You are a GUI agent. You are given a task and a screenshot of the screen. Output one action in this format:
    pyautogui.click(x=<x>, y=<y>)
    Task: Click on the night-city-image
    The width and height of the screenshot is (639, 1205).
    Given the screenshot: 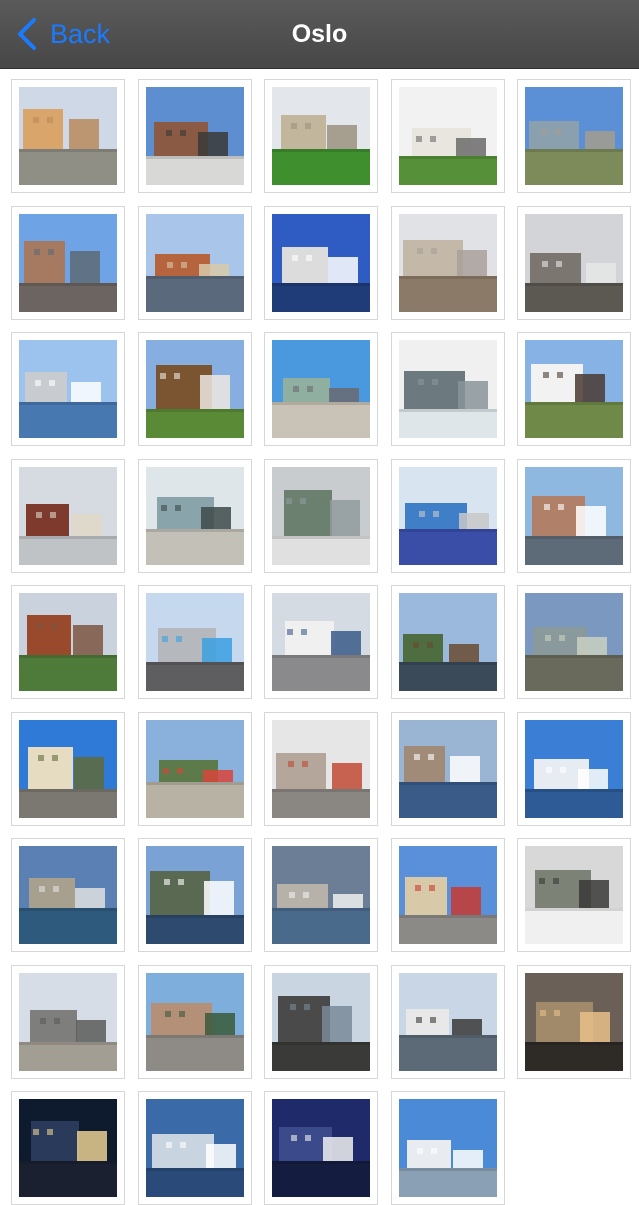 What is the action you would take?
    pyautogui.click(x=68, y=1148)
    